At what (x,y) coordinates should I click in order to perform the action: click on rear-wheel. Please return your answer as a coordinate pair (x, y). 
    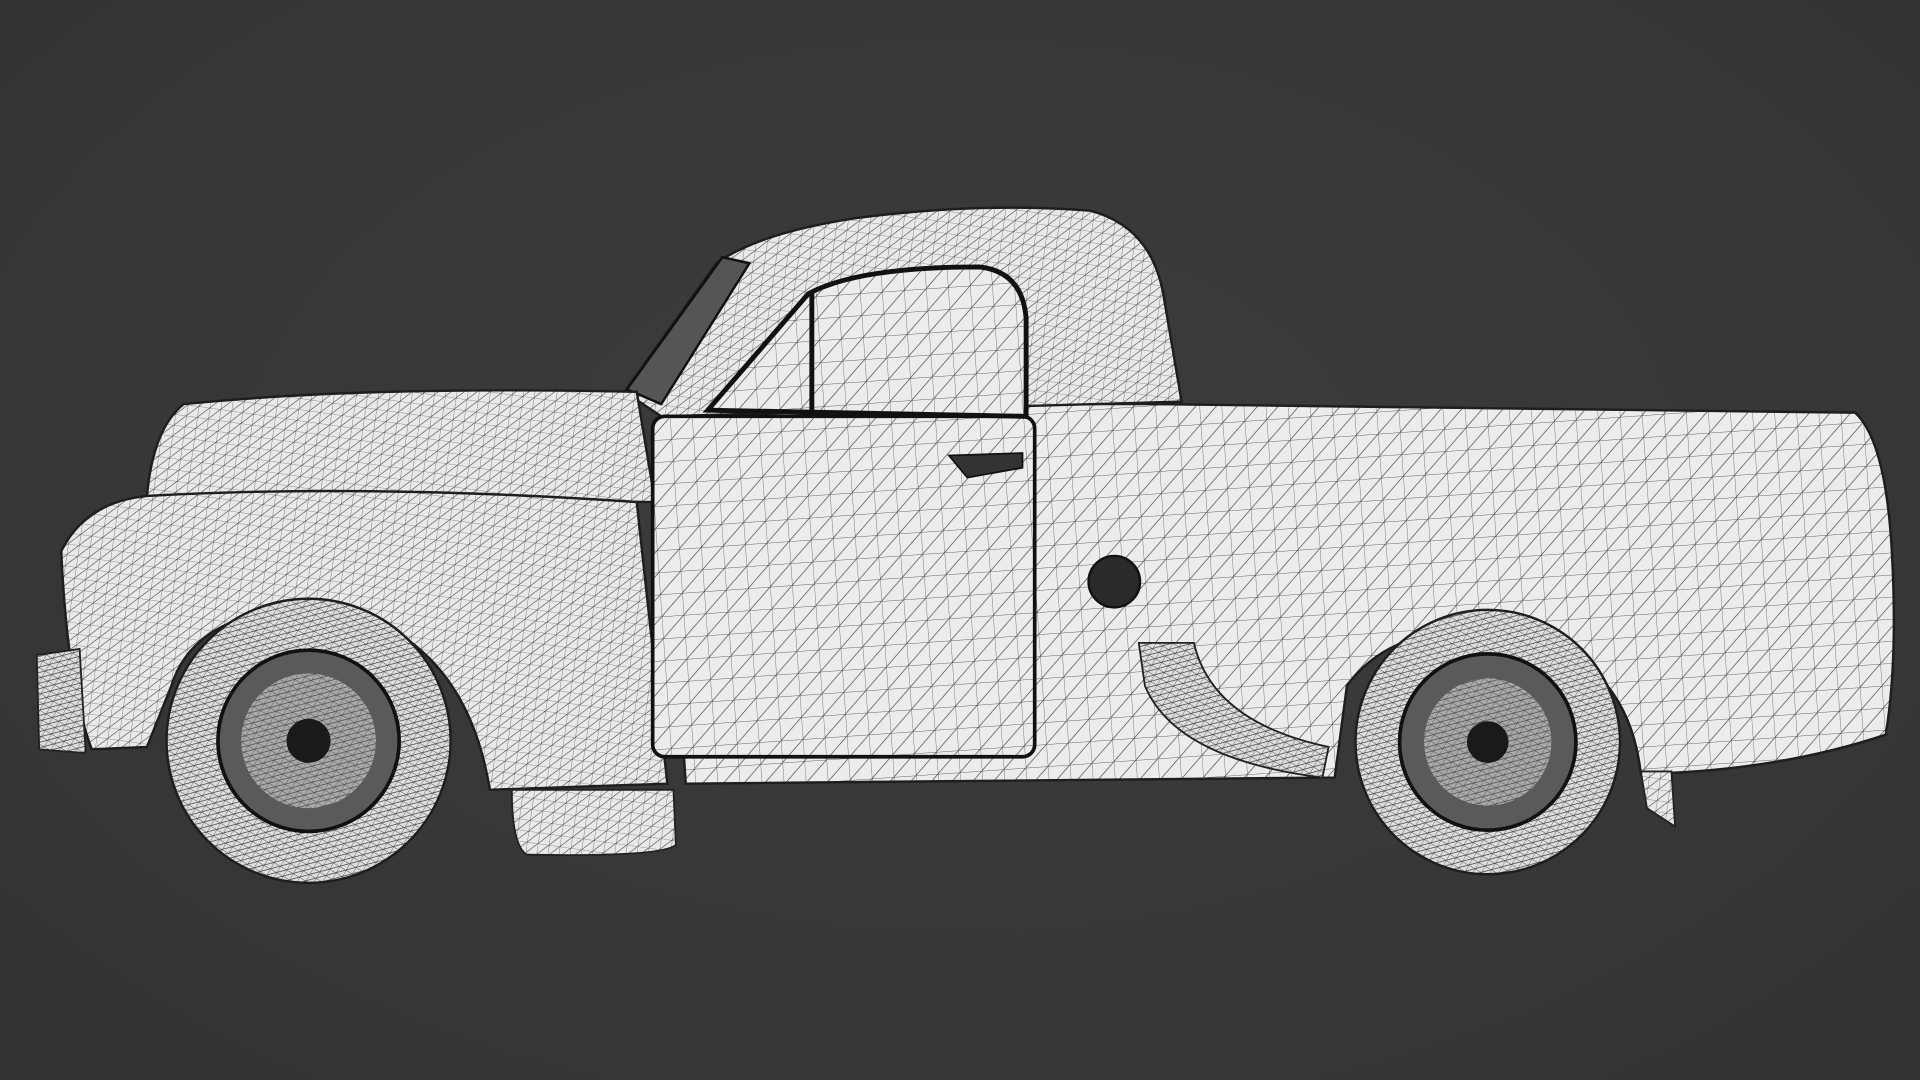
    Looking at the image, I should click on (1488, 742).